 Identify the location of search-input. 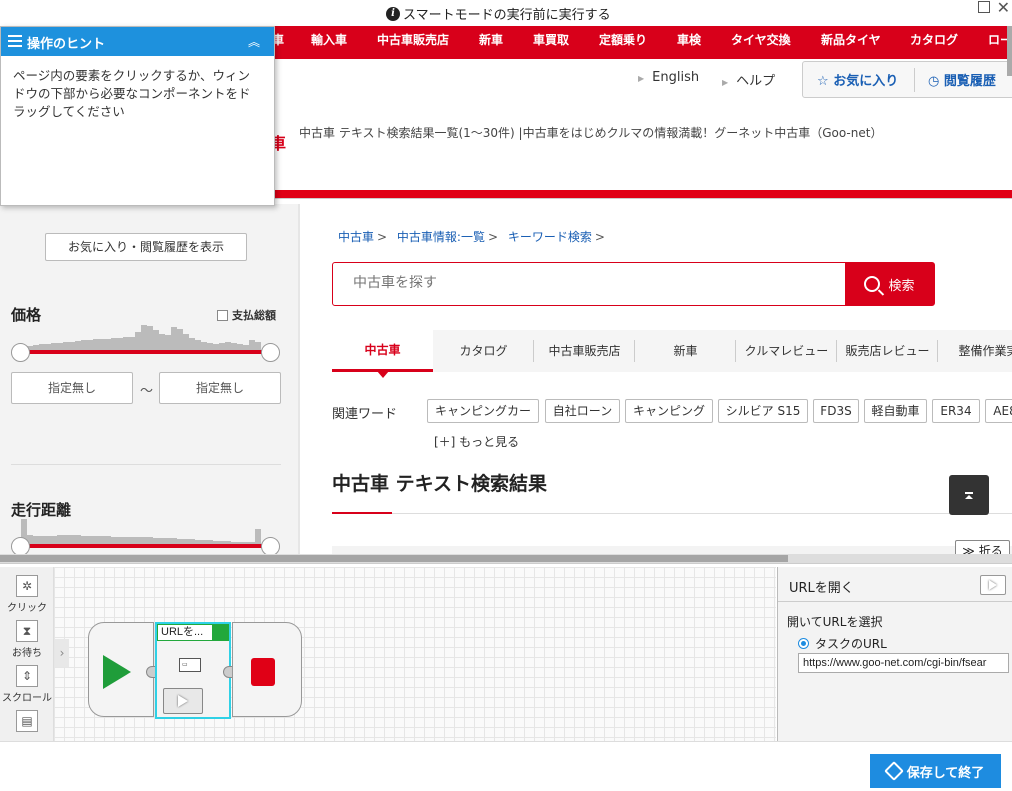
(593, 283).